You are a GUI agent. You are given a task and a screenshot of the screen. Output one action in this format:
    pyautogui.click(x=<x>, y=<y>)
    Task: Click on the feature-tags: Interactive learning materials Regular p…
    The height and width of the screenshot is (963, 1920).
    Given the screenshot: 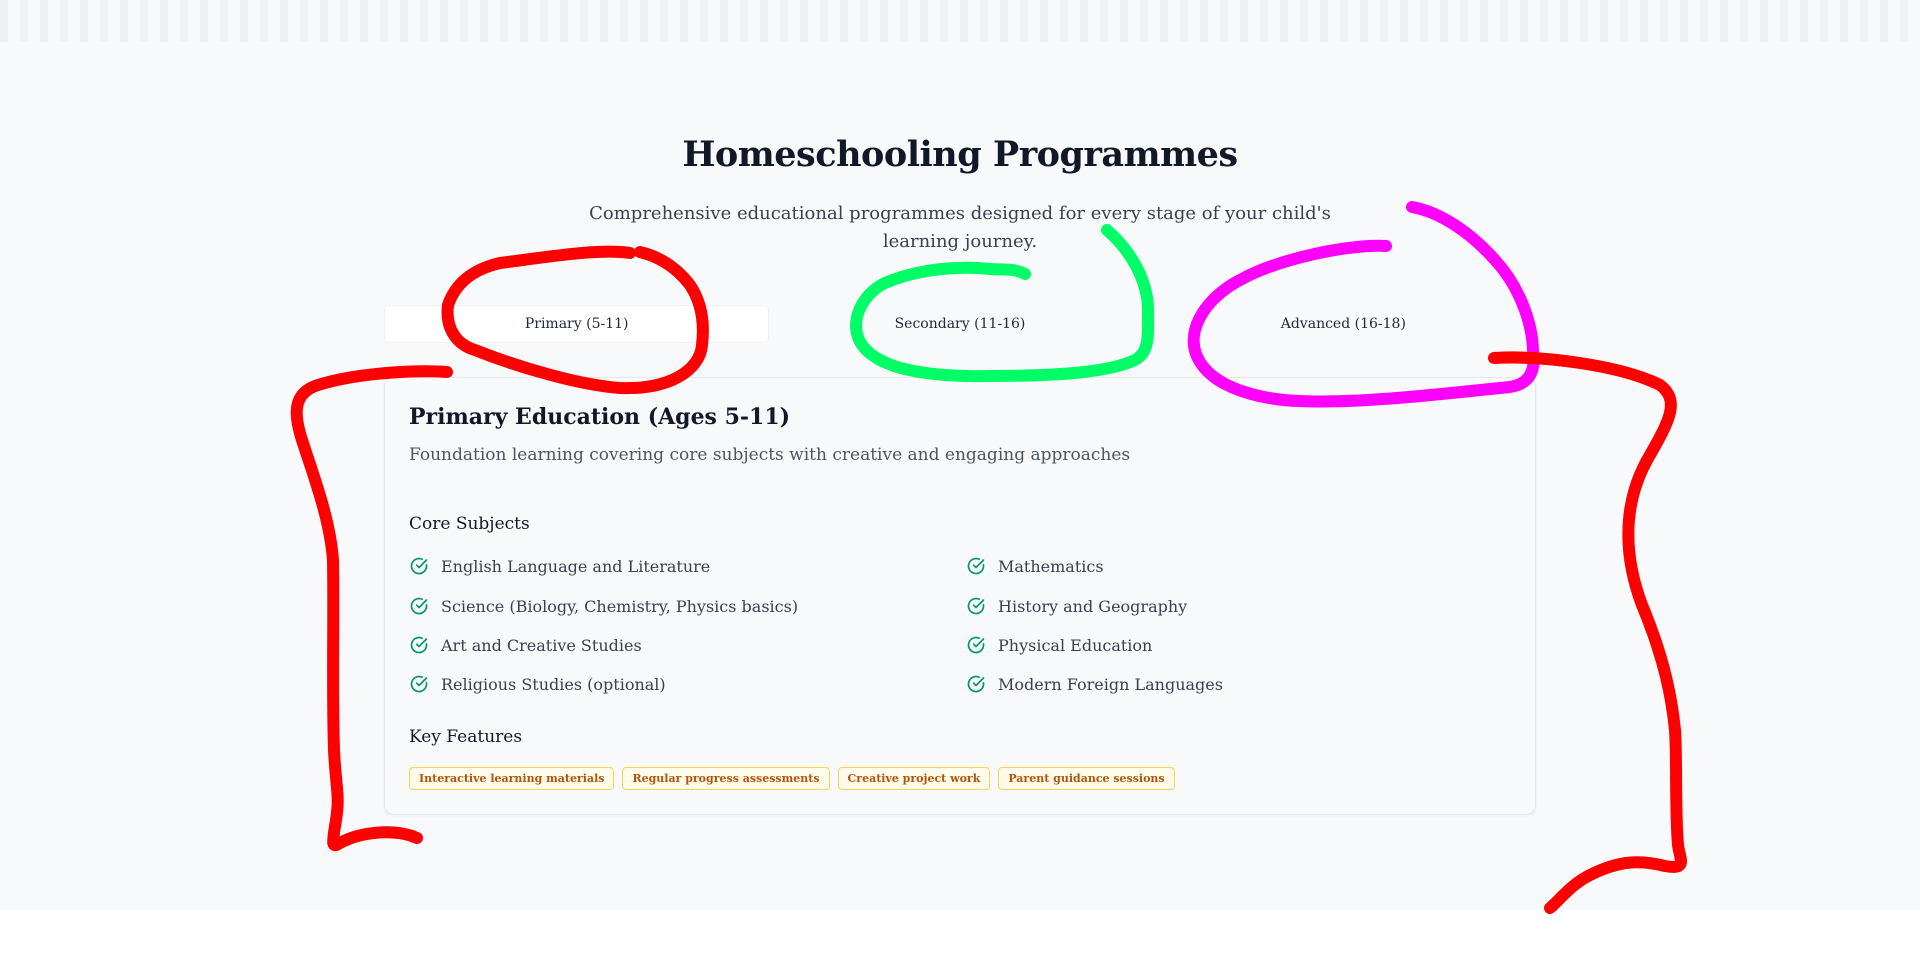 What is the action you would take?
    pyautogui.click(x=792, y=778)
    